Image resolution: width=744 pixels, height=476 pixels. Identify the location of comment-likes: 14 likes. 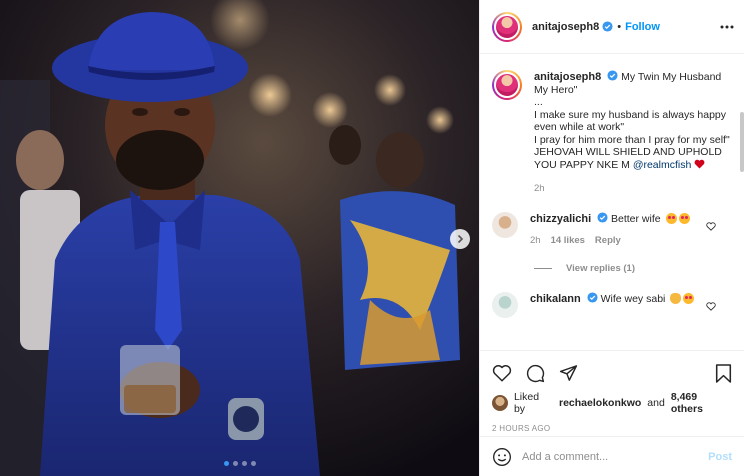
(568, 240).